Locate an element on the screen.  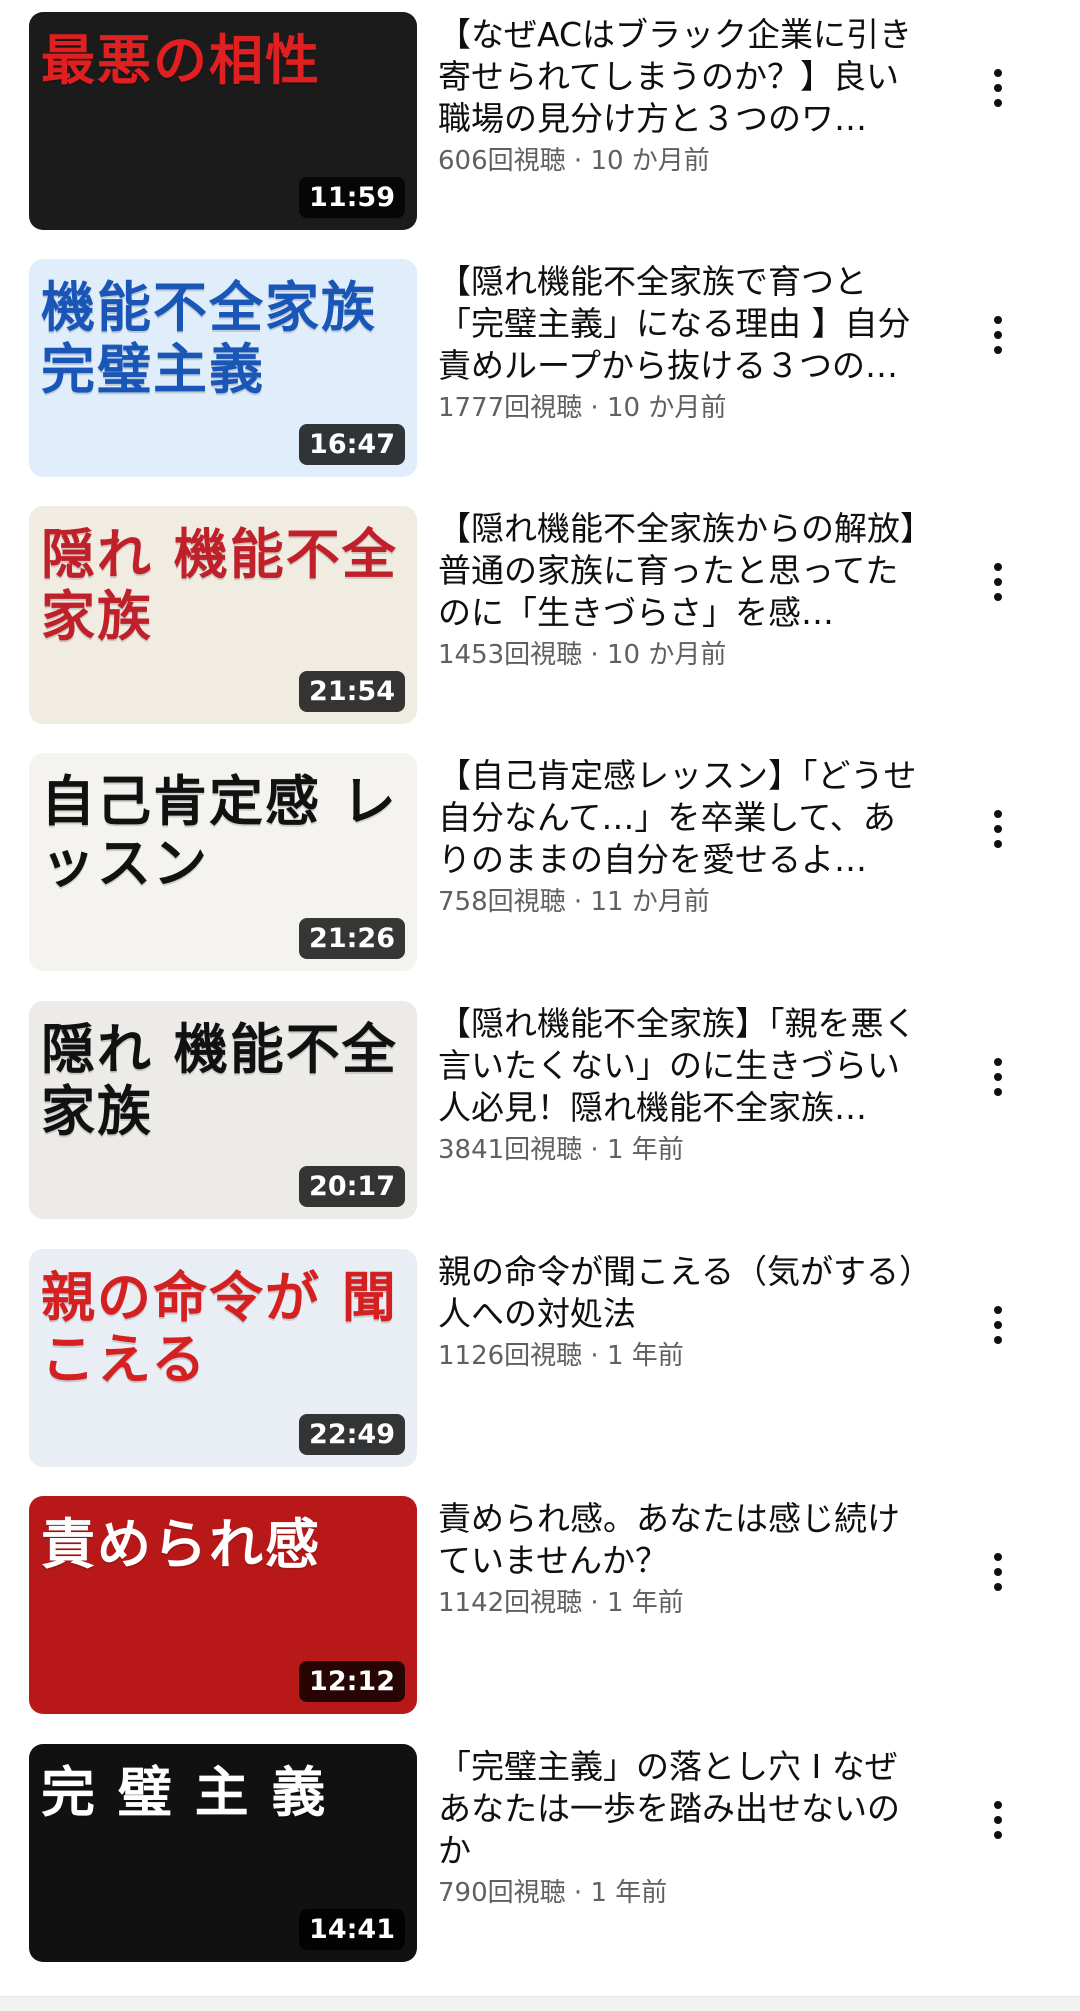
video-thumbnail: 親の命令が 聞こえる 22:49 is located at coordinates (223, 1358).